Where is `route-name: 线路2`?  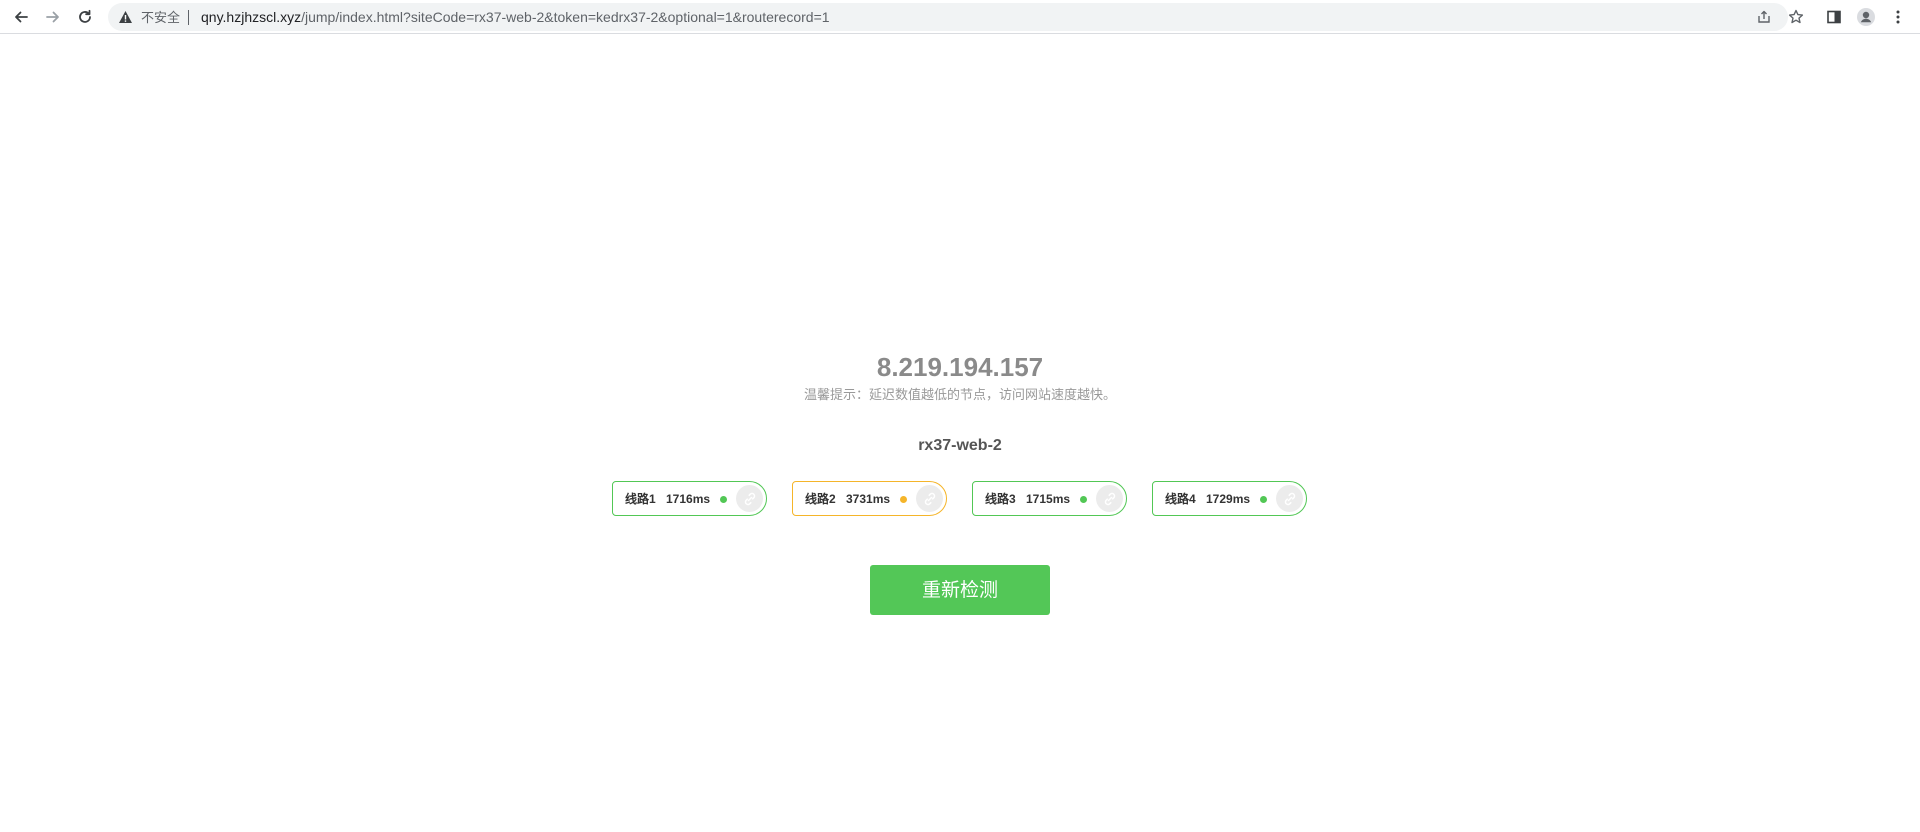
route-name: 线路2 is located at coordinates (820, 499).